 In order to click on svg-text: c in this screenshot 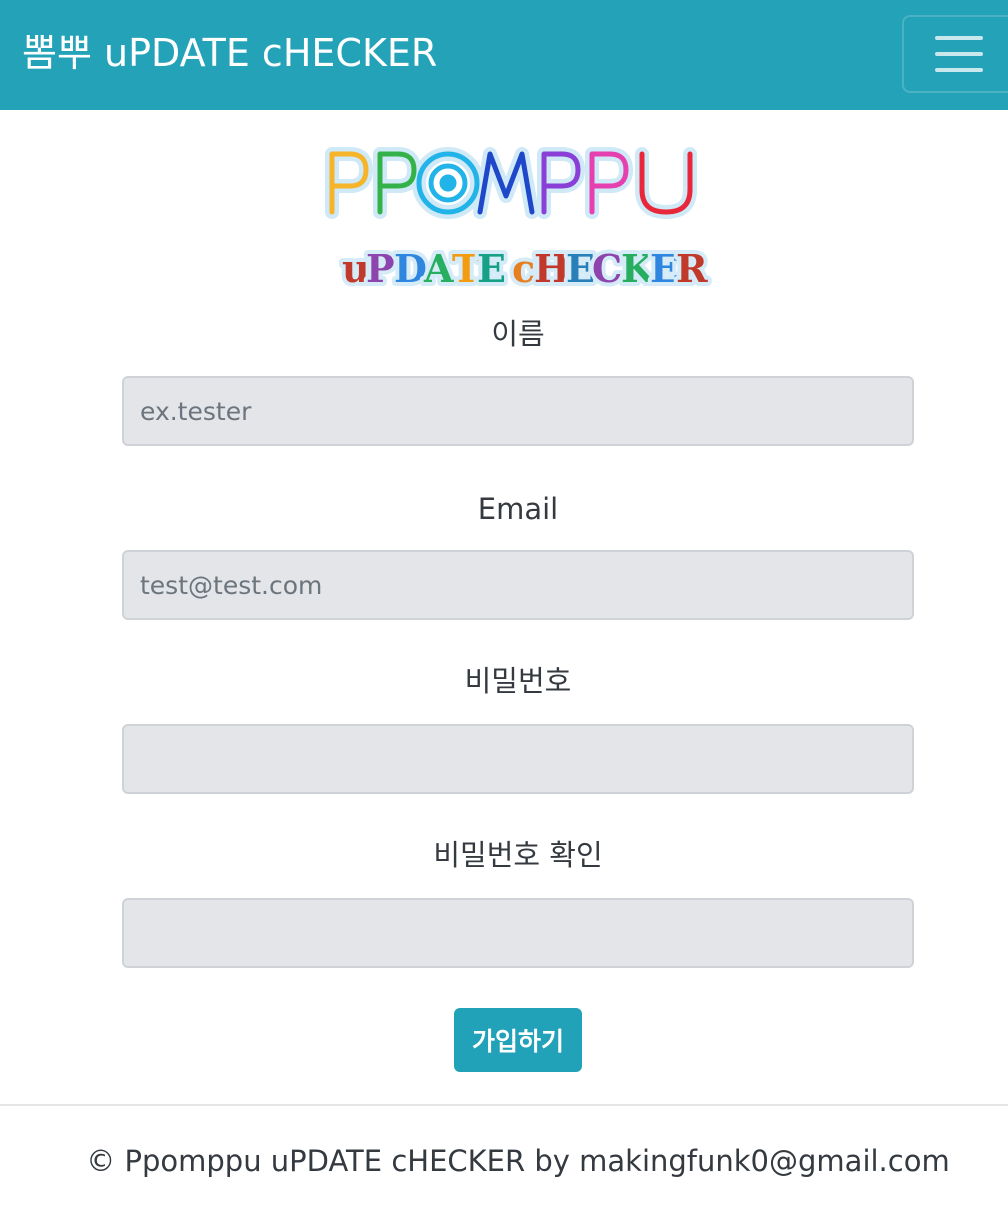, I will do `click(523, 268)`.